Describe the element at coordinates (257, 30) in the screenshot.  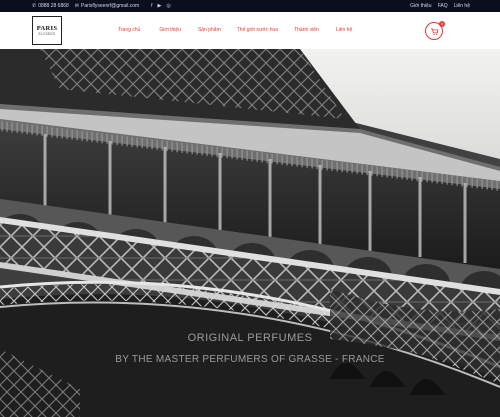
I see `nav-item-perfume-world: Thế giới nước hoa` at that location.